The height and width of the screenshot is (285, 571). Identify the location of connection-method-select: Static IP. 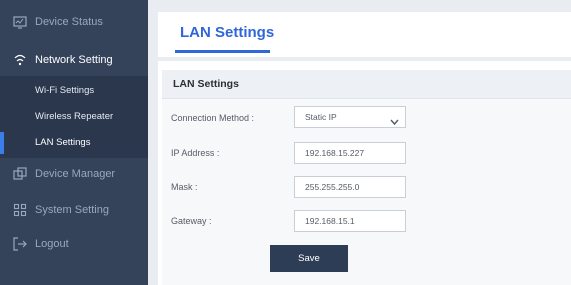
(350, 117).